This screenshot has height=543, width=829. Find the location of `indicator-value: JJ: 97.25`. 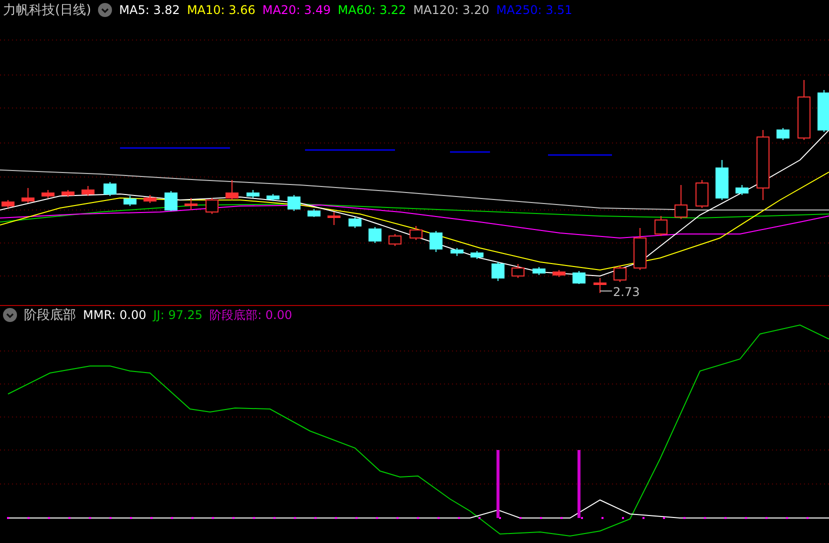

indicator-value: JJ: 97.25 is located at coordinates (178, 315).